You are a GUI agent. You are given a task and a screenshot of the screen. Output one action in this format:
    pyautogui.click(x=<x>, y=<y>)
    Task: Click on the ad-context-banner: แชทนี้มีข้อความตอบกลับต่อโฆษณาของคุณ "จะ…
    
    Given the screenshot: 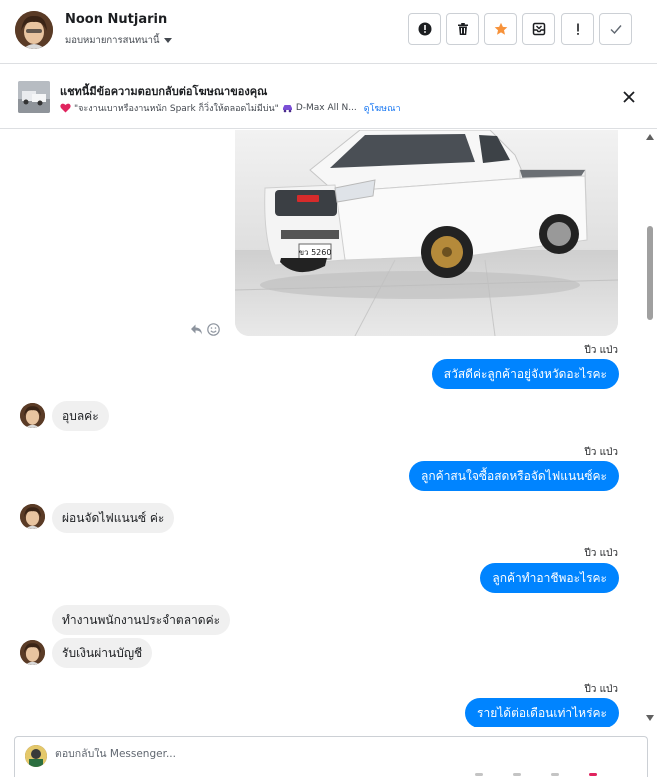 What is the action you would take?
    pyautogui.click(x=328, y=97)
    